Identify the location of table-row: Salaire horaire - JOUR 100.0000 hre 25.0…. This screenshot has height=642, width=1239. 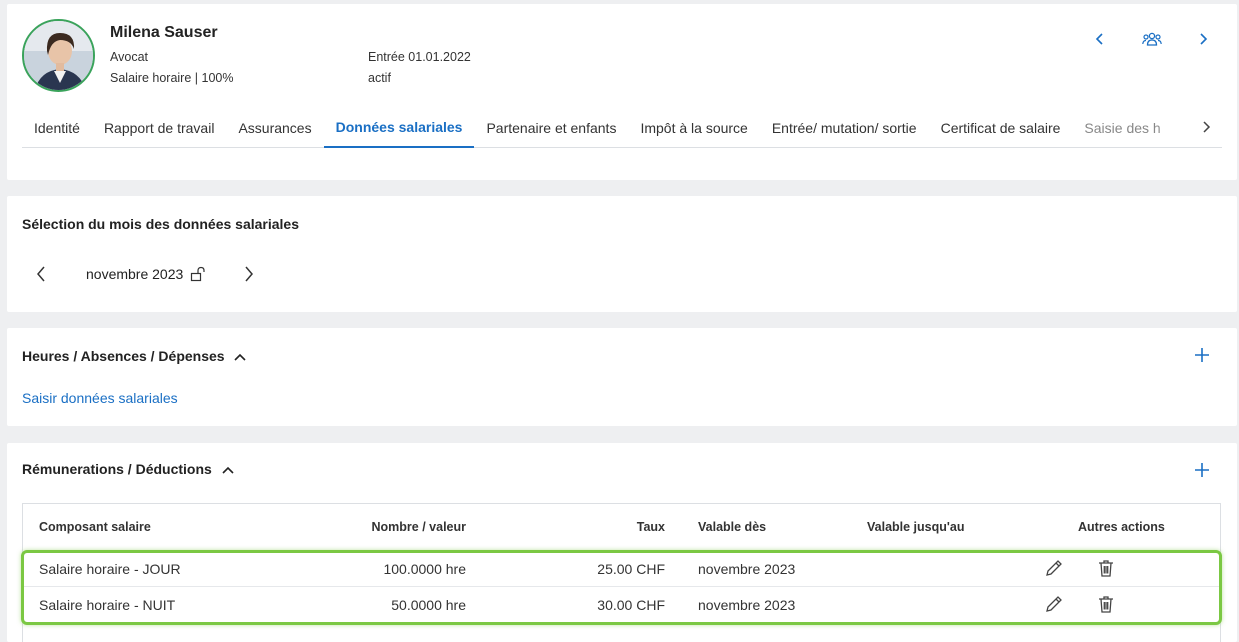
(621, 568).